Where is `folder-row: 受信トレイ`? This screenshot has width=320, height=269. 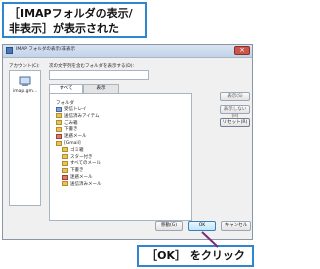
folder-row: 受信トレイ is located at coordinates (71, 109).